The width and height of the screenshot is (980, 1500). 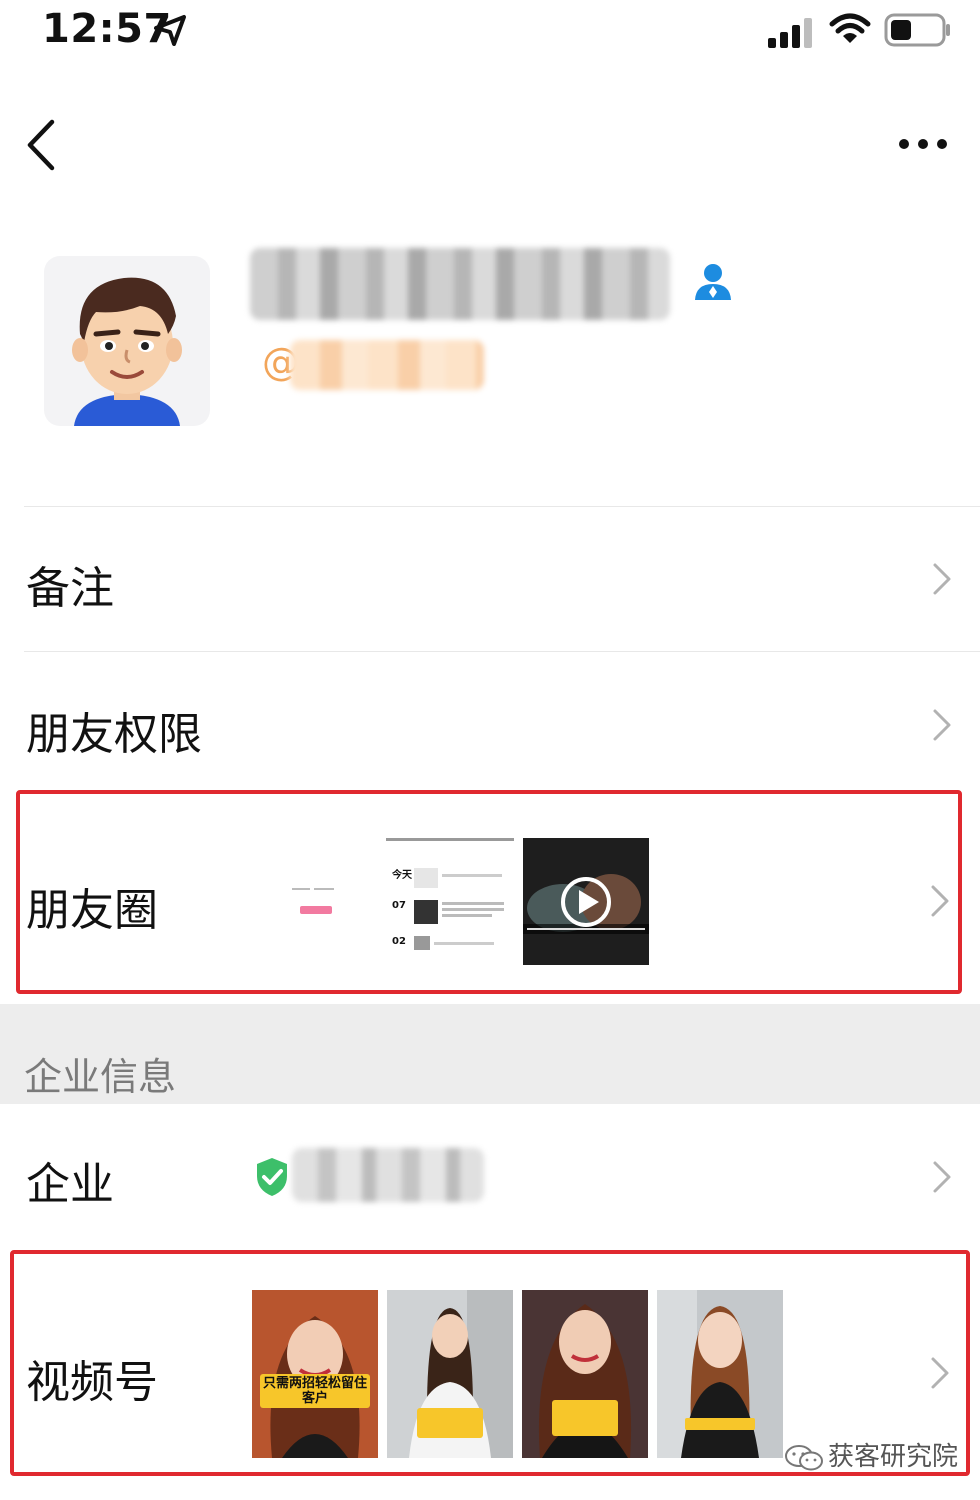 I want to click on wechat-logo-icon, so click(x=804, y=1458).